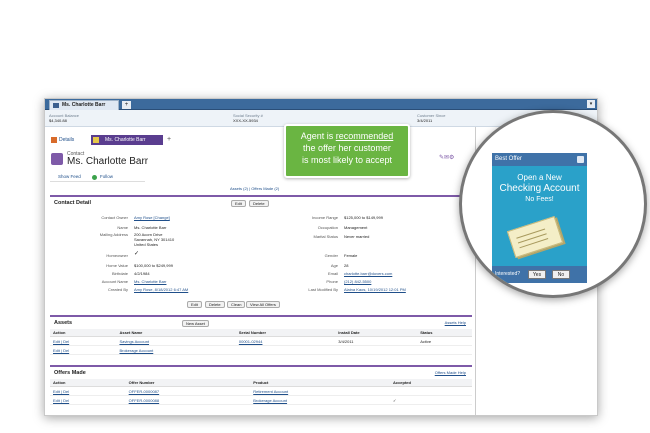 The height and width of the screenshot is (433, 650). I want to click on highlight-ssn: Social Security # XXX-XX-5934, so click(248, 118).